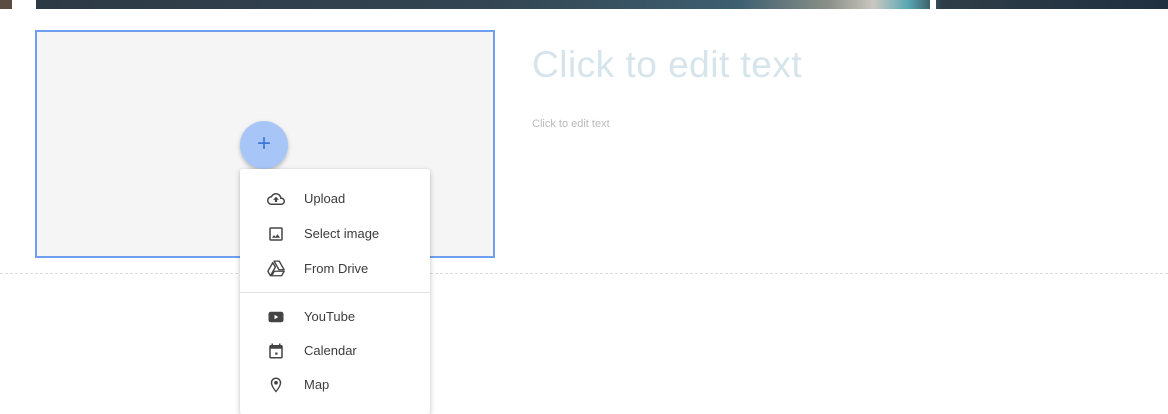 The image size is (1168, 414). Describe the element at coordinates (342, 233) in the screenshot. I see `menu-item-label: Select image` at that location.